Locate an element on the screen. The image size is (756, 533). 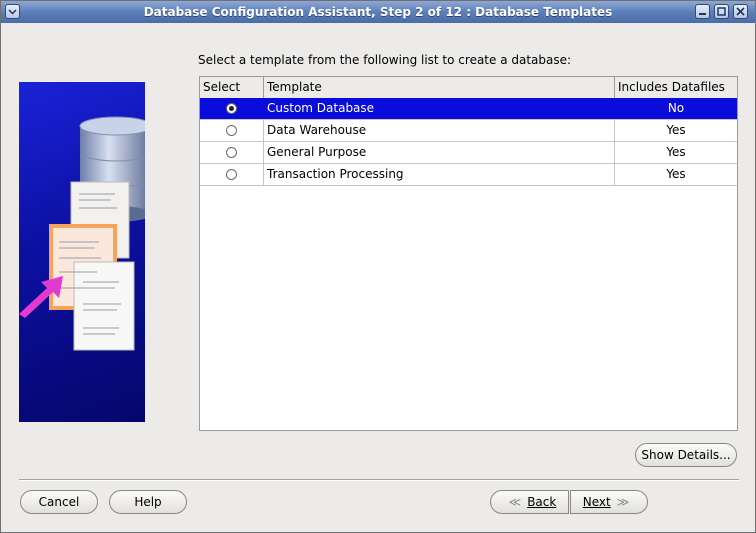
table-row: Custom Database No is located at coordinates (468, 109).